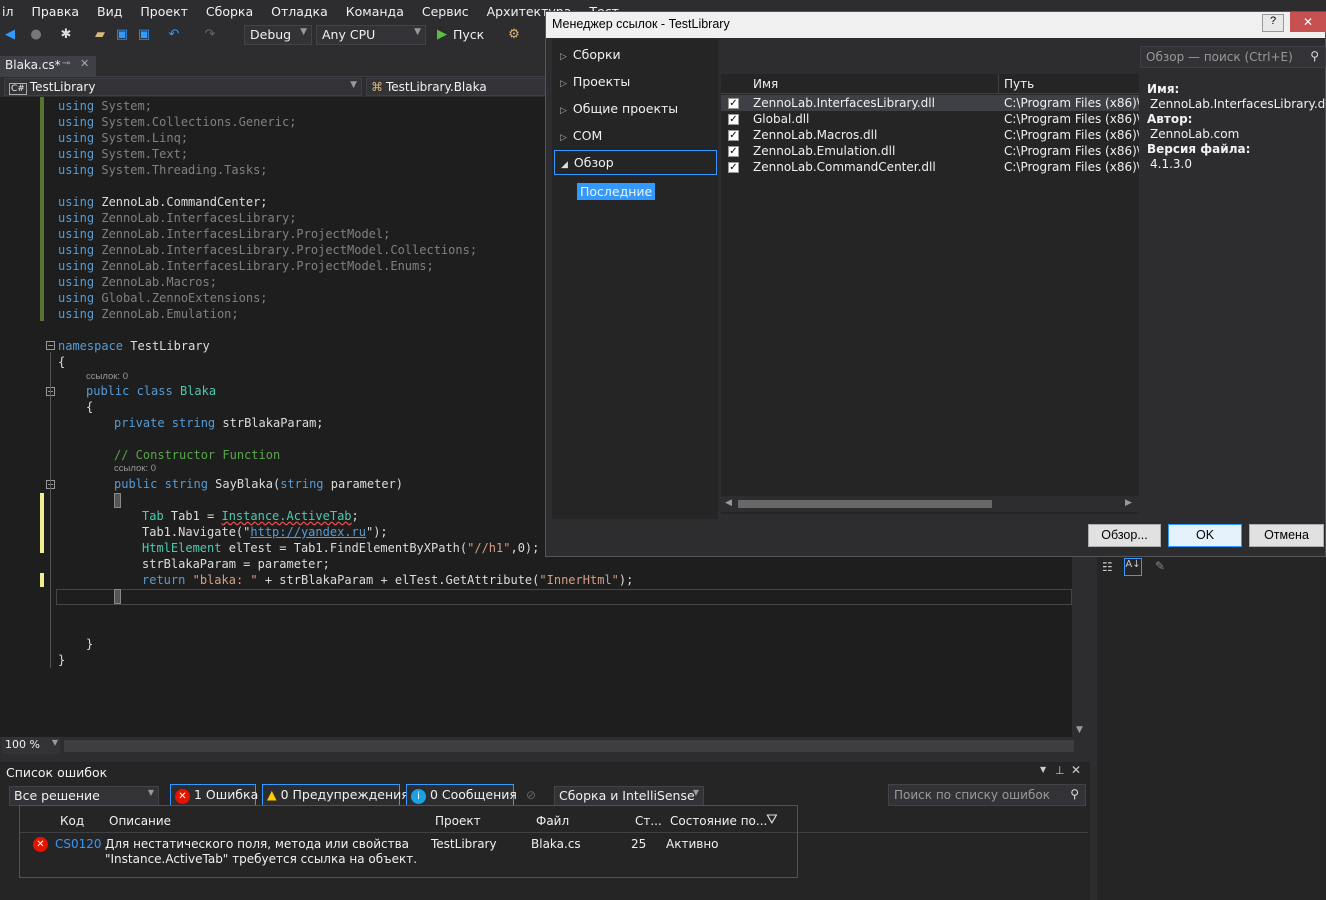  What do you see at coordinates (55, 11) in the screenshot?
I see `menu-edit: Правка` at bounding box center [55, 11].